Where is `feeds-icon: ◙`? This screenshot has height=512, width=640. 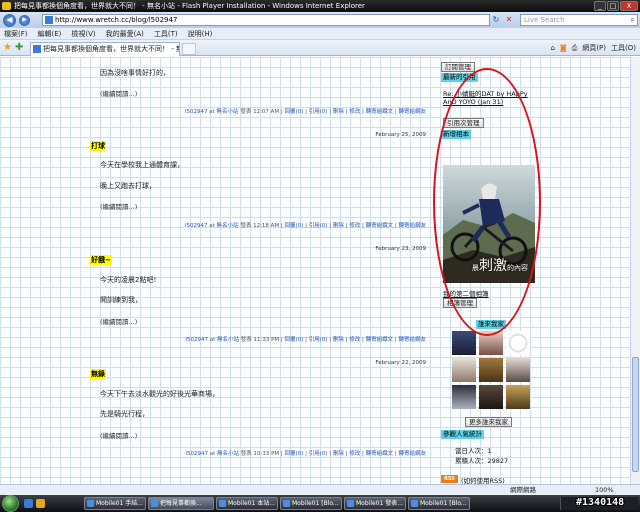
feeds-icon: ◙ is located at coordinates (563, 48).